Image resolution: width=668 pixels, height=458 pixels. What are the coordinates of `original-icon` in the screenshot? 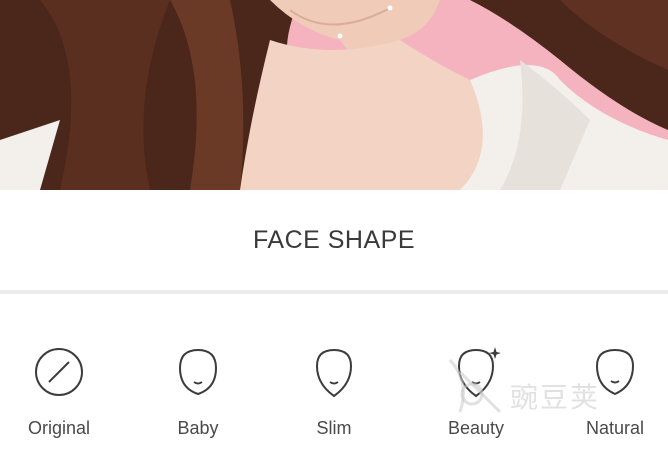 It's located at (59, 372).